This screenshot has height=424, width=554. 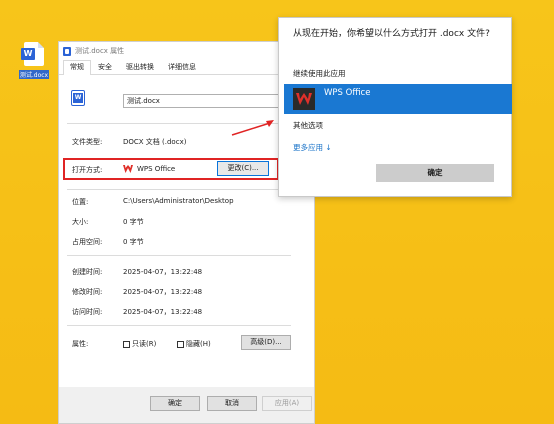 What do you see at coordinates (175, 403) in the screenshot?
I see `ok-button: 确定` at bounding box center [175, 403].